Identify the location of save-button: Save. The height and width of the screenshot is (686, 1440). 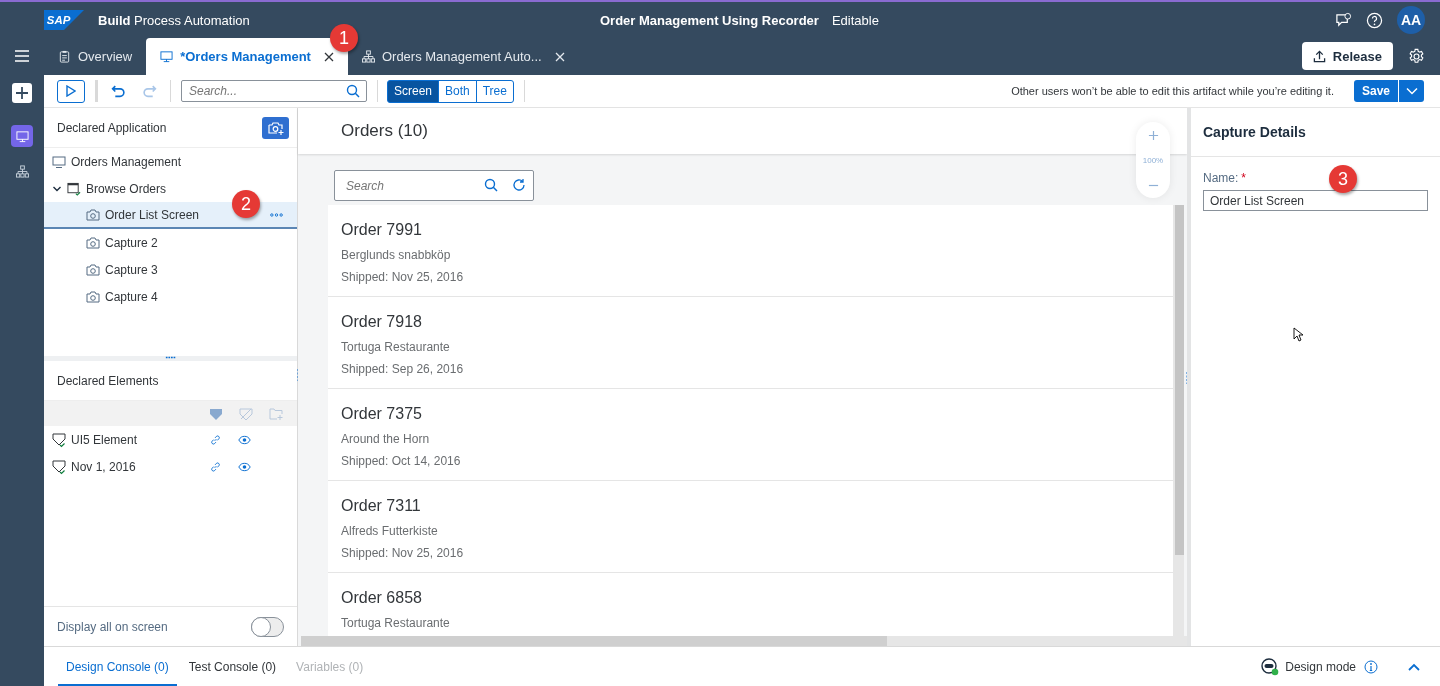
(1375, 91).